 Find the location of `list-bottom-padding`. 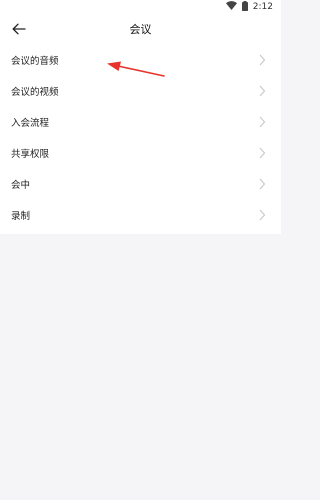

list-bottom-padding is located at coordinates (140, 232).